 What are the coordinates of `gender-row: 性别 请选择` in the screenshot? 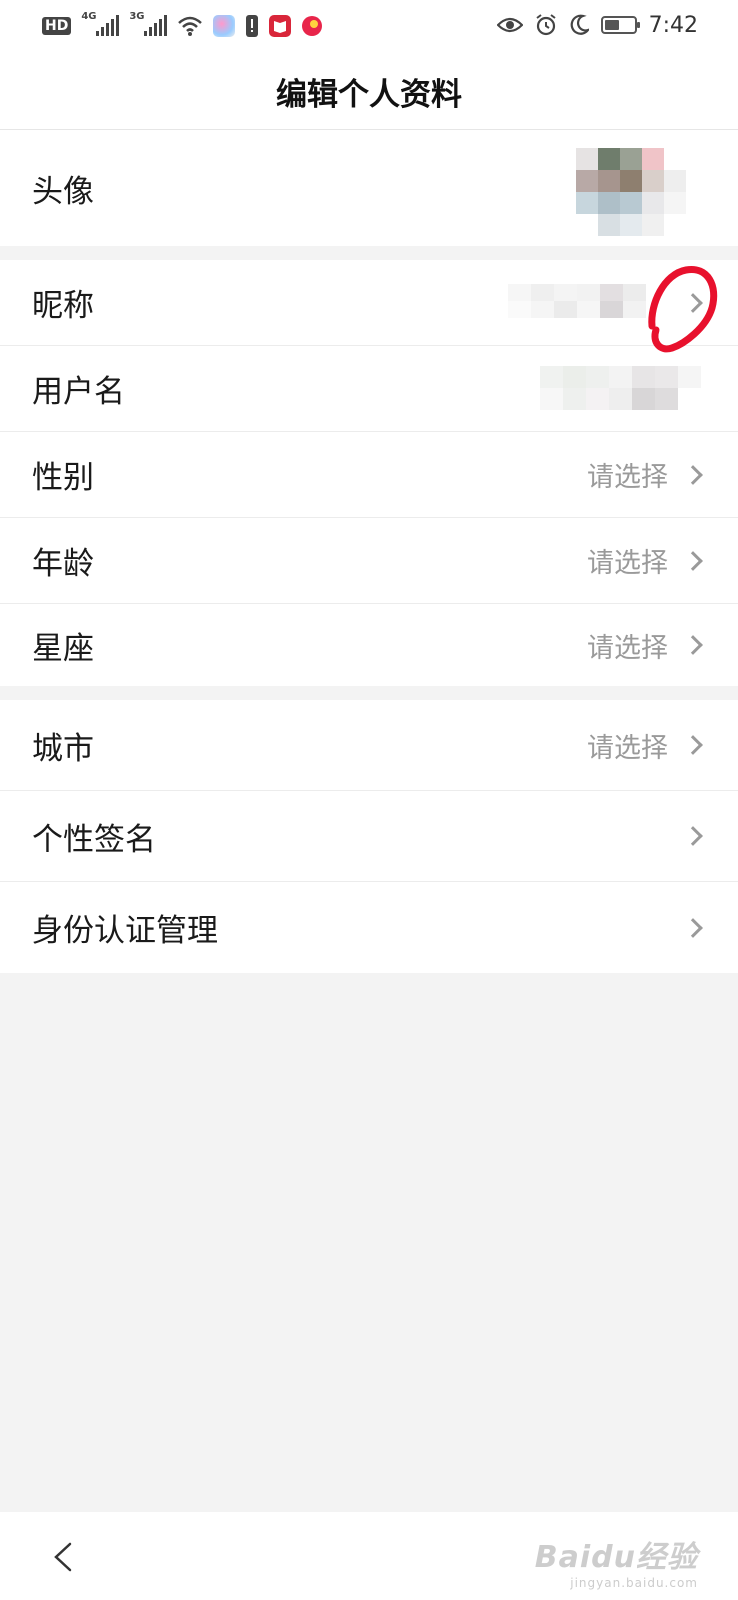 It's located at (369, 475).